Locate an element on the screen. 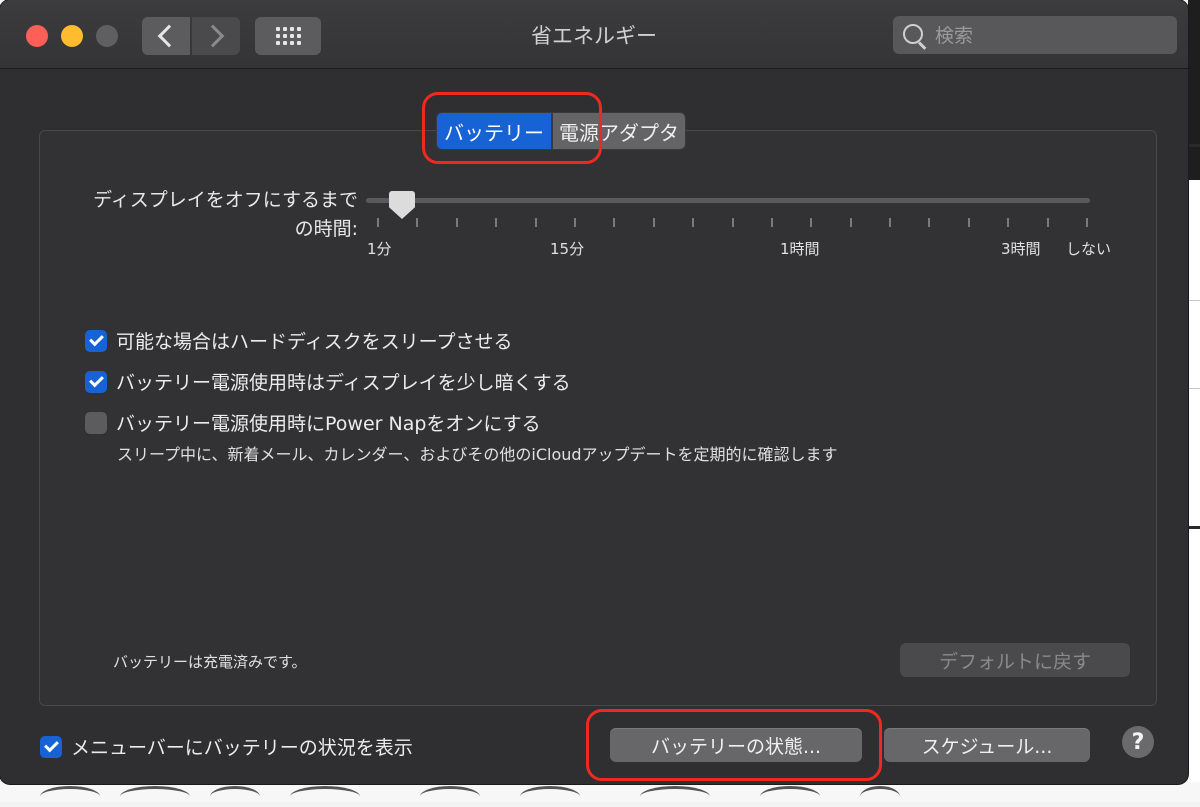 Image resolution: width=1200 pixels, height=807 pixels. option-dim-display: バッテリー電源使用時はディスプレイを少し暗くする is located at coordinates (328, 381).